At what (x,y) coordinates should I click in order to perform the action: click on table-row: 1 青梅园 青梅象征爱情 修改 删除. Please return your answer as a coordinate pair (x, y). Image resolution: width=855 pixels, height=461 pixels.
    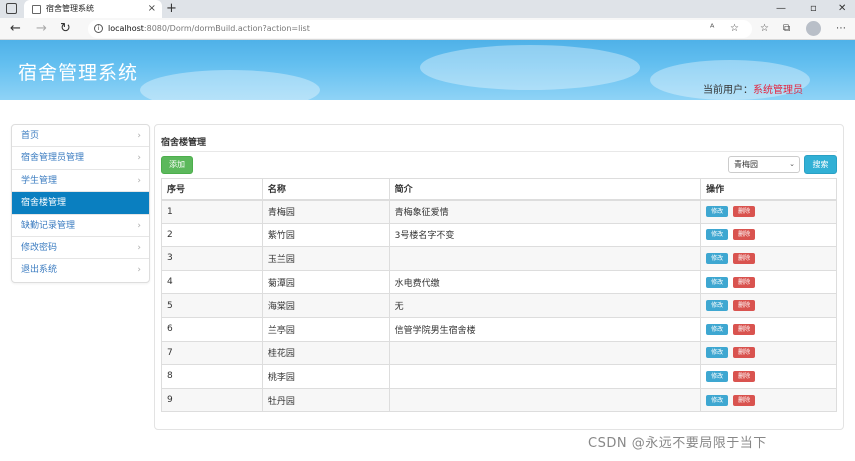
    Looking at the image, I should click on (499, 211).